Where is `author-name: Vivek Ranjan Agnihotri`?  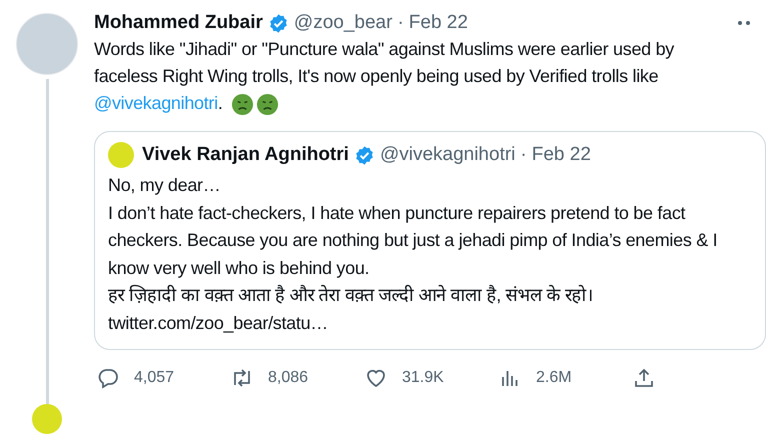
author-name: Vivek Ranjan Agnihotri is located at coordinates (245, 155).